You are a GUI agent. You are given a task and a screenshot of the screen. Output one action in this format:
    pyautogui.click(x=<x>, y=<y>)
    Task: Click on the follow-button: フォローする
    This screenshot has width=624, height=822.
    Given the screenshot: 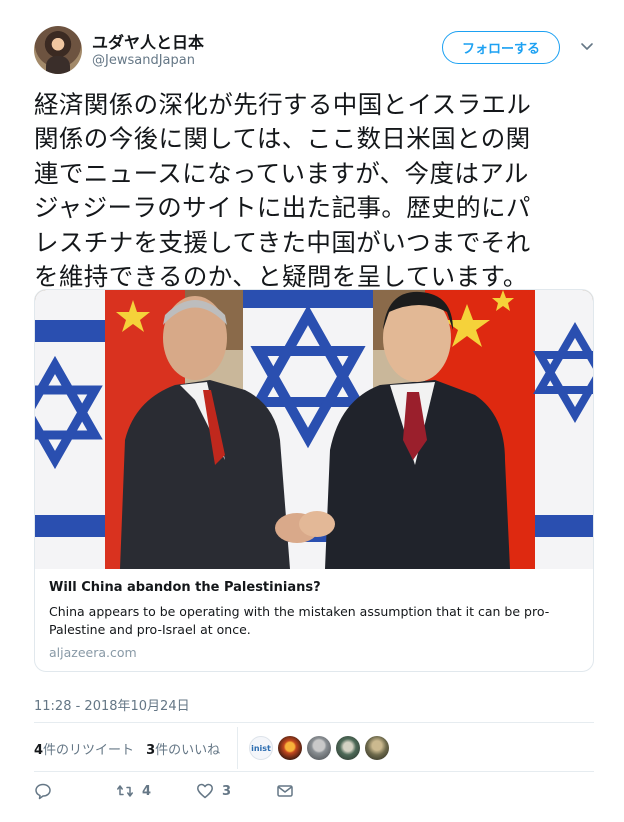 What is the action you would take?
    pyautogui.click(x=501, y=47)
    